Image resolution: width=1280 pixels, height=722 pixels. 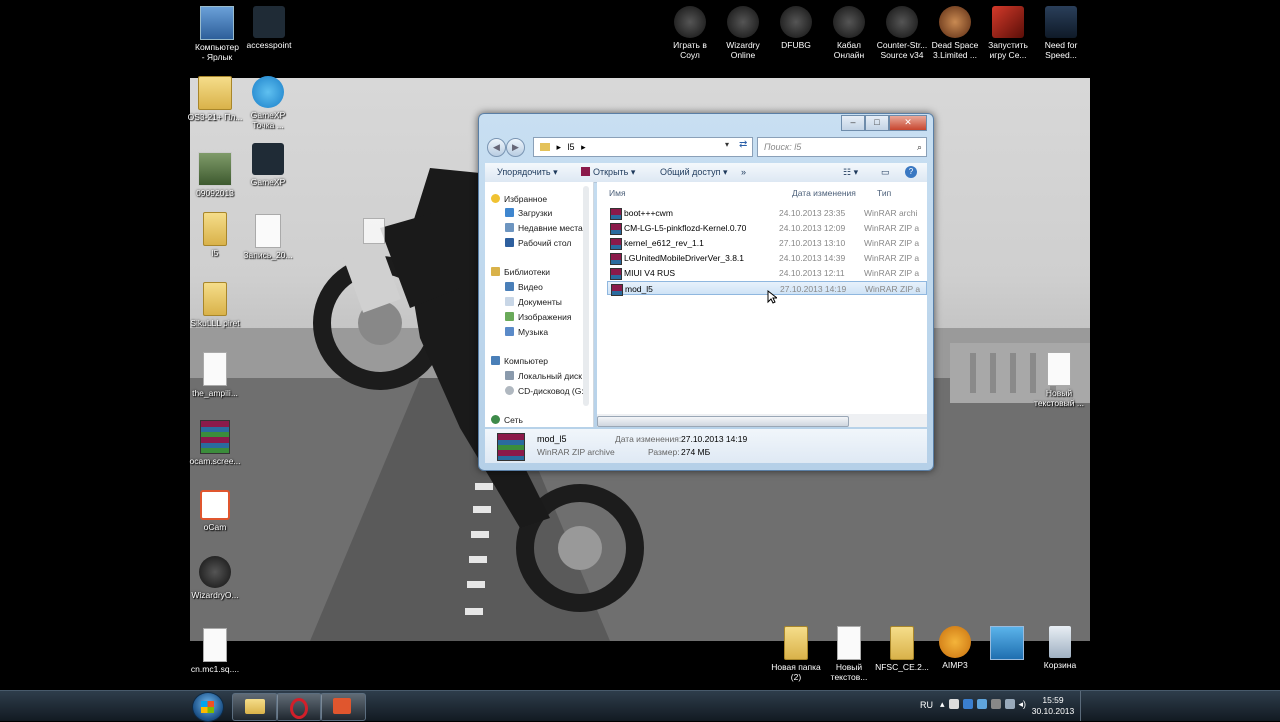 What do you see at coordinates (685, 228) in the screenshot?
I see `file-name: CM-LG-L5-pinkflozd-Kernel.0.70` at bounding box center [685, 228].